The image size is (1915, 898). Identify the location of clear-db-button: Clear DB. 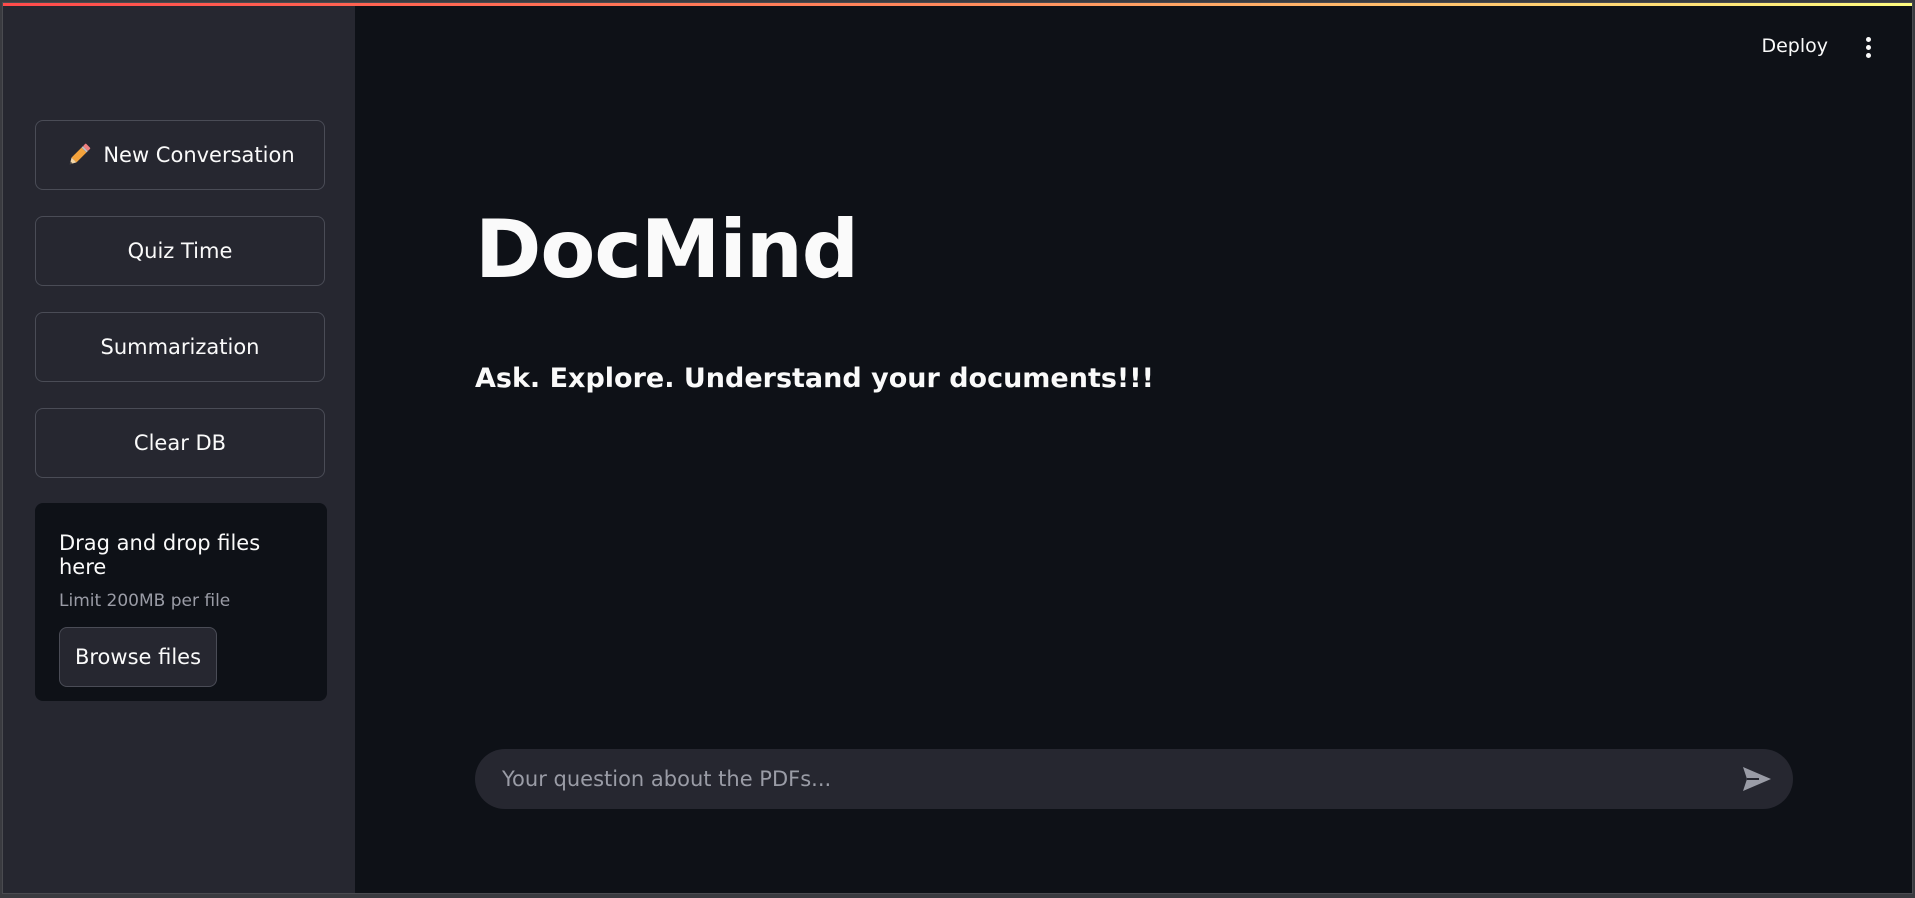
(180, 443).